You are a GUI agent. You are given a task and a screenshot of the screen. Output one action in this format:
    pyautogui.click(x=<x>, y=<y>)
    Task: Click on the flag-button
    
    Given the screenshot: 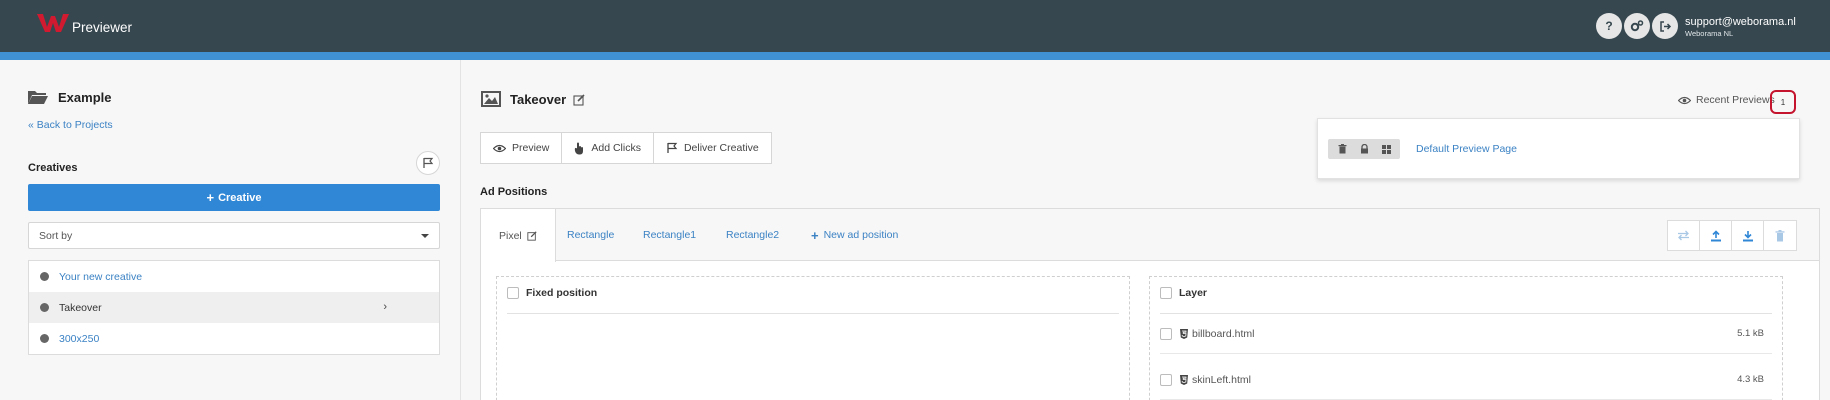 What is the action you would take?
    pyautogui.click(x=428, y=163)
    